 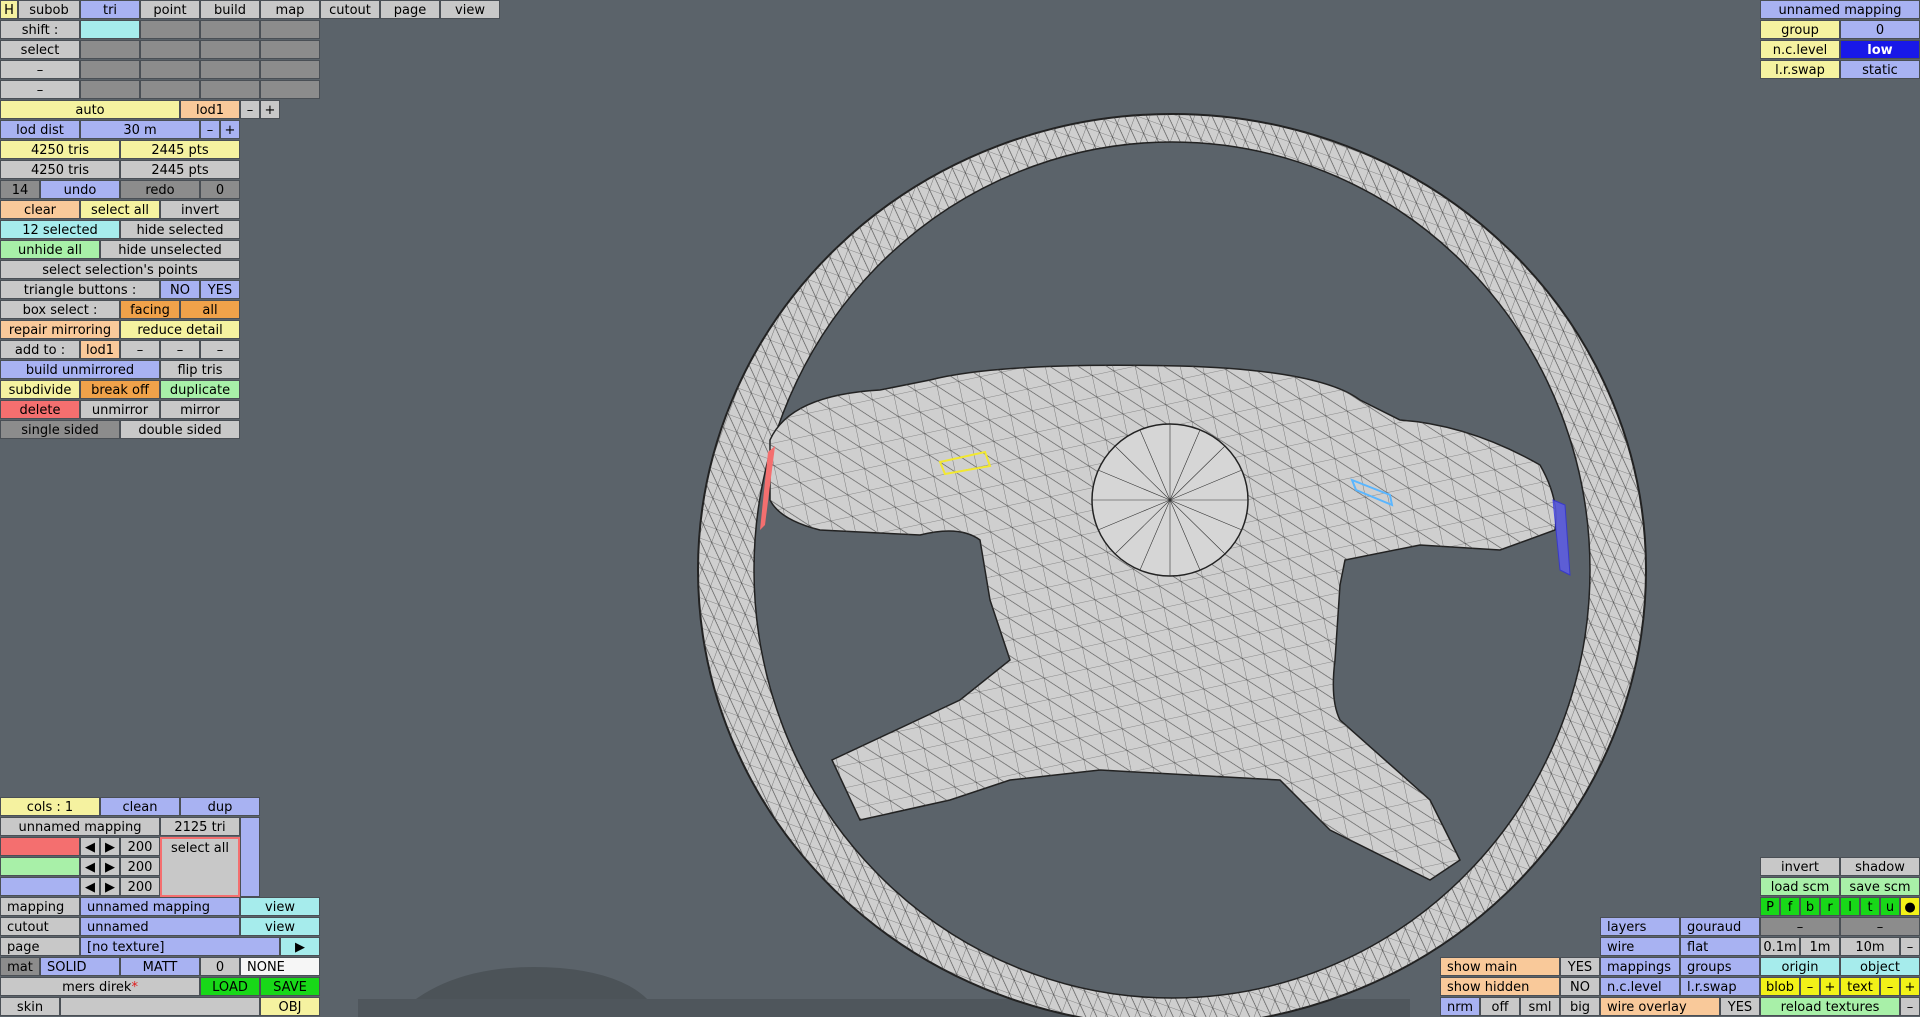 What do you see at coordinates (30, 1006) in the screenshot?
I see `skin-label: skin` at bounding box center [30, 1006].